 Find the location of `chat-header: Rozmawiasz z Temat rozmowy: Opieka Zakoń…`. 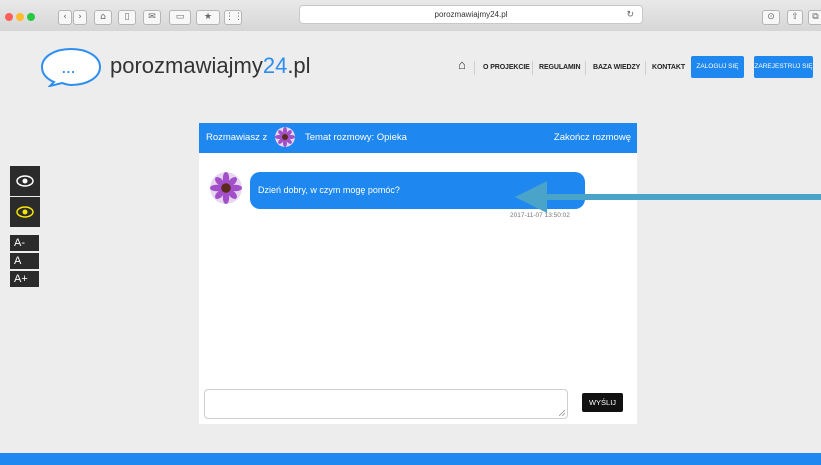

chat-header: Rozmawiasz z Temat rozmowy: Opieka Zakoń… is located at coordinates (418, 138).